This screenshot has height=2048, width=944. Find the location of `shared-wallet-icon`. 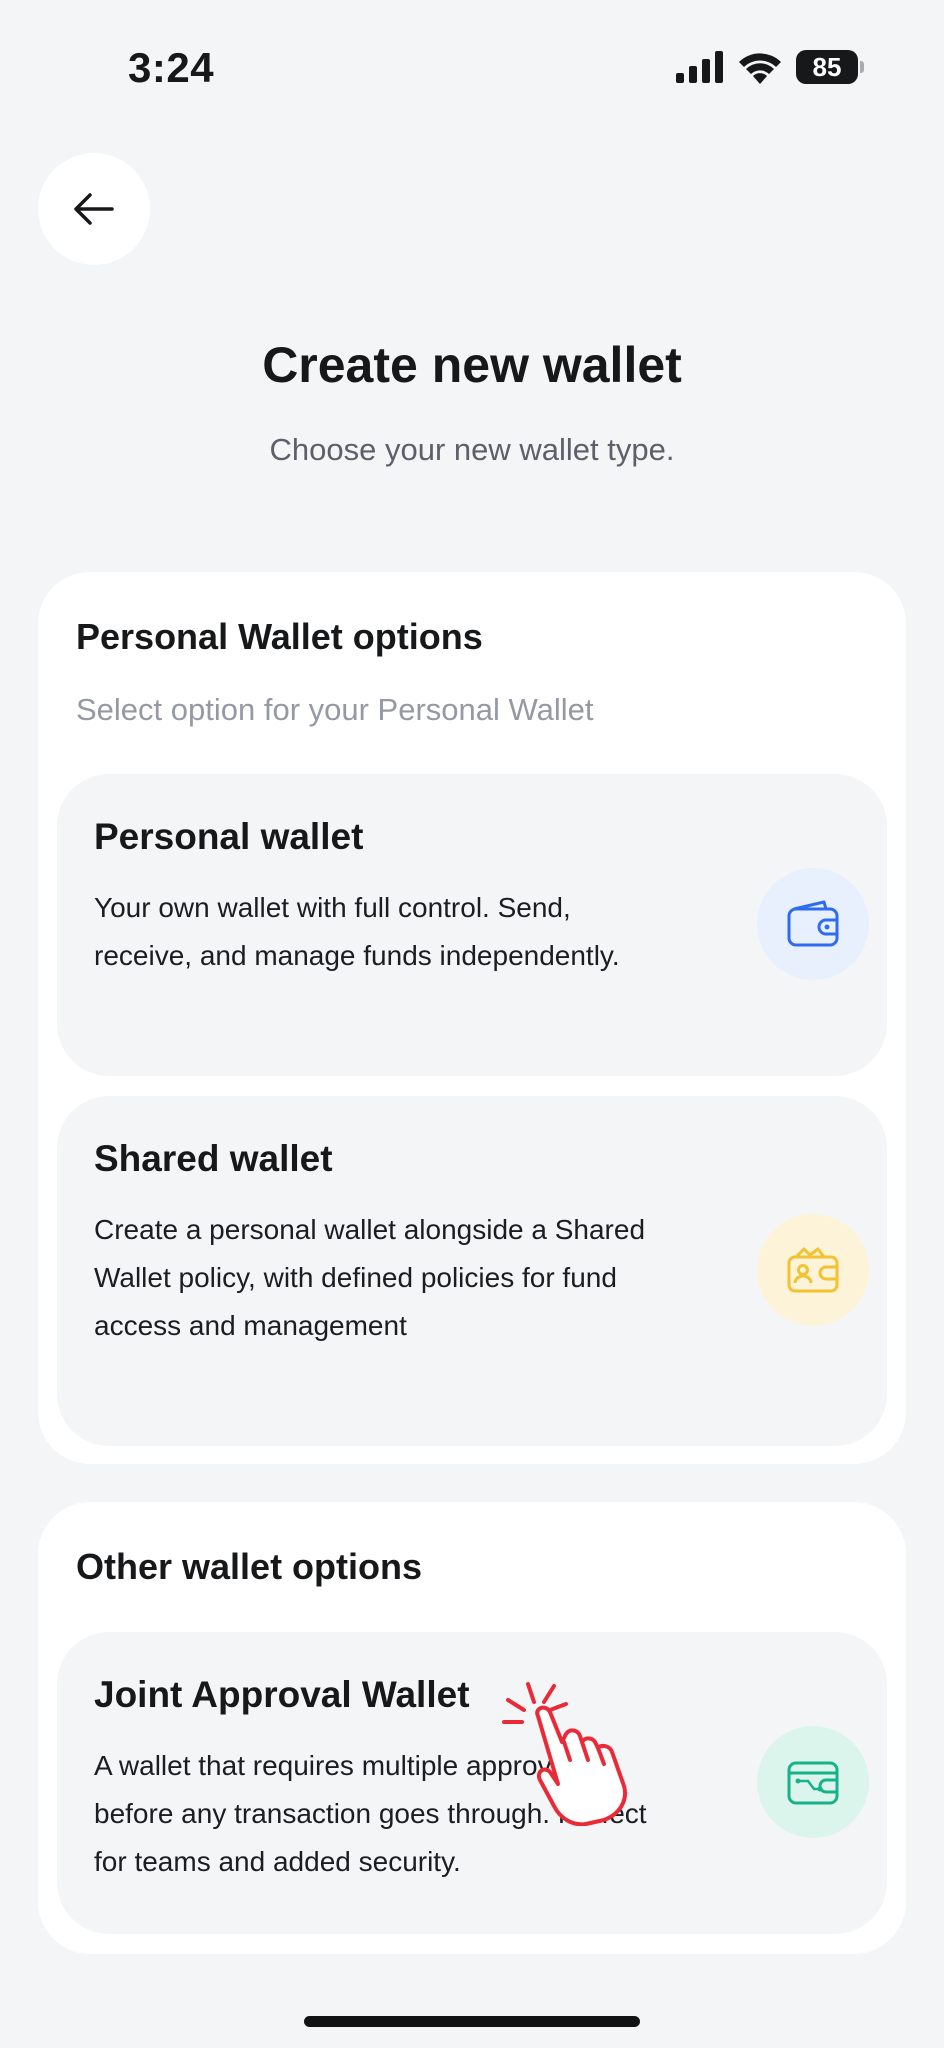

shared-wallet-icon is located at coordinates (813, 1270).